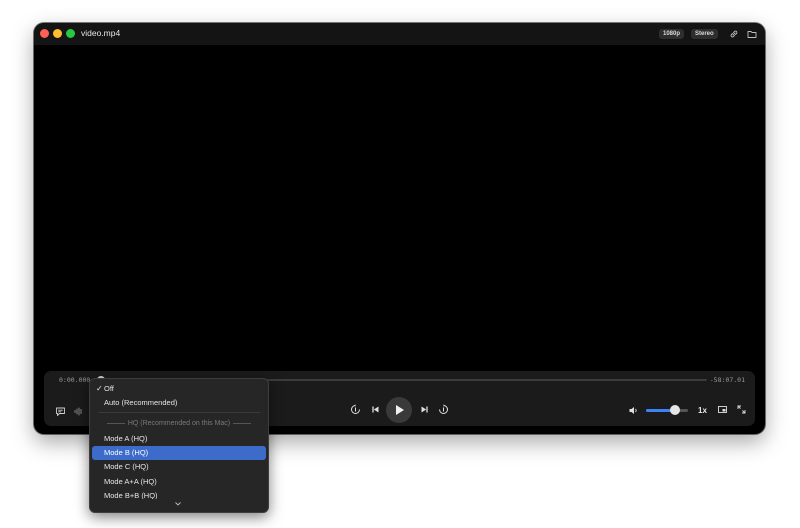 The height and width of the screenshot is (528, 800). Describe the element at coordinates (60, 411) in the screenshot. I see `subtitles-icon` at that location.